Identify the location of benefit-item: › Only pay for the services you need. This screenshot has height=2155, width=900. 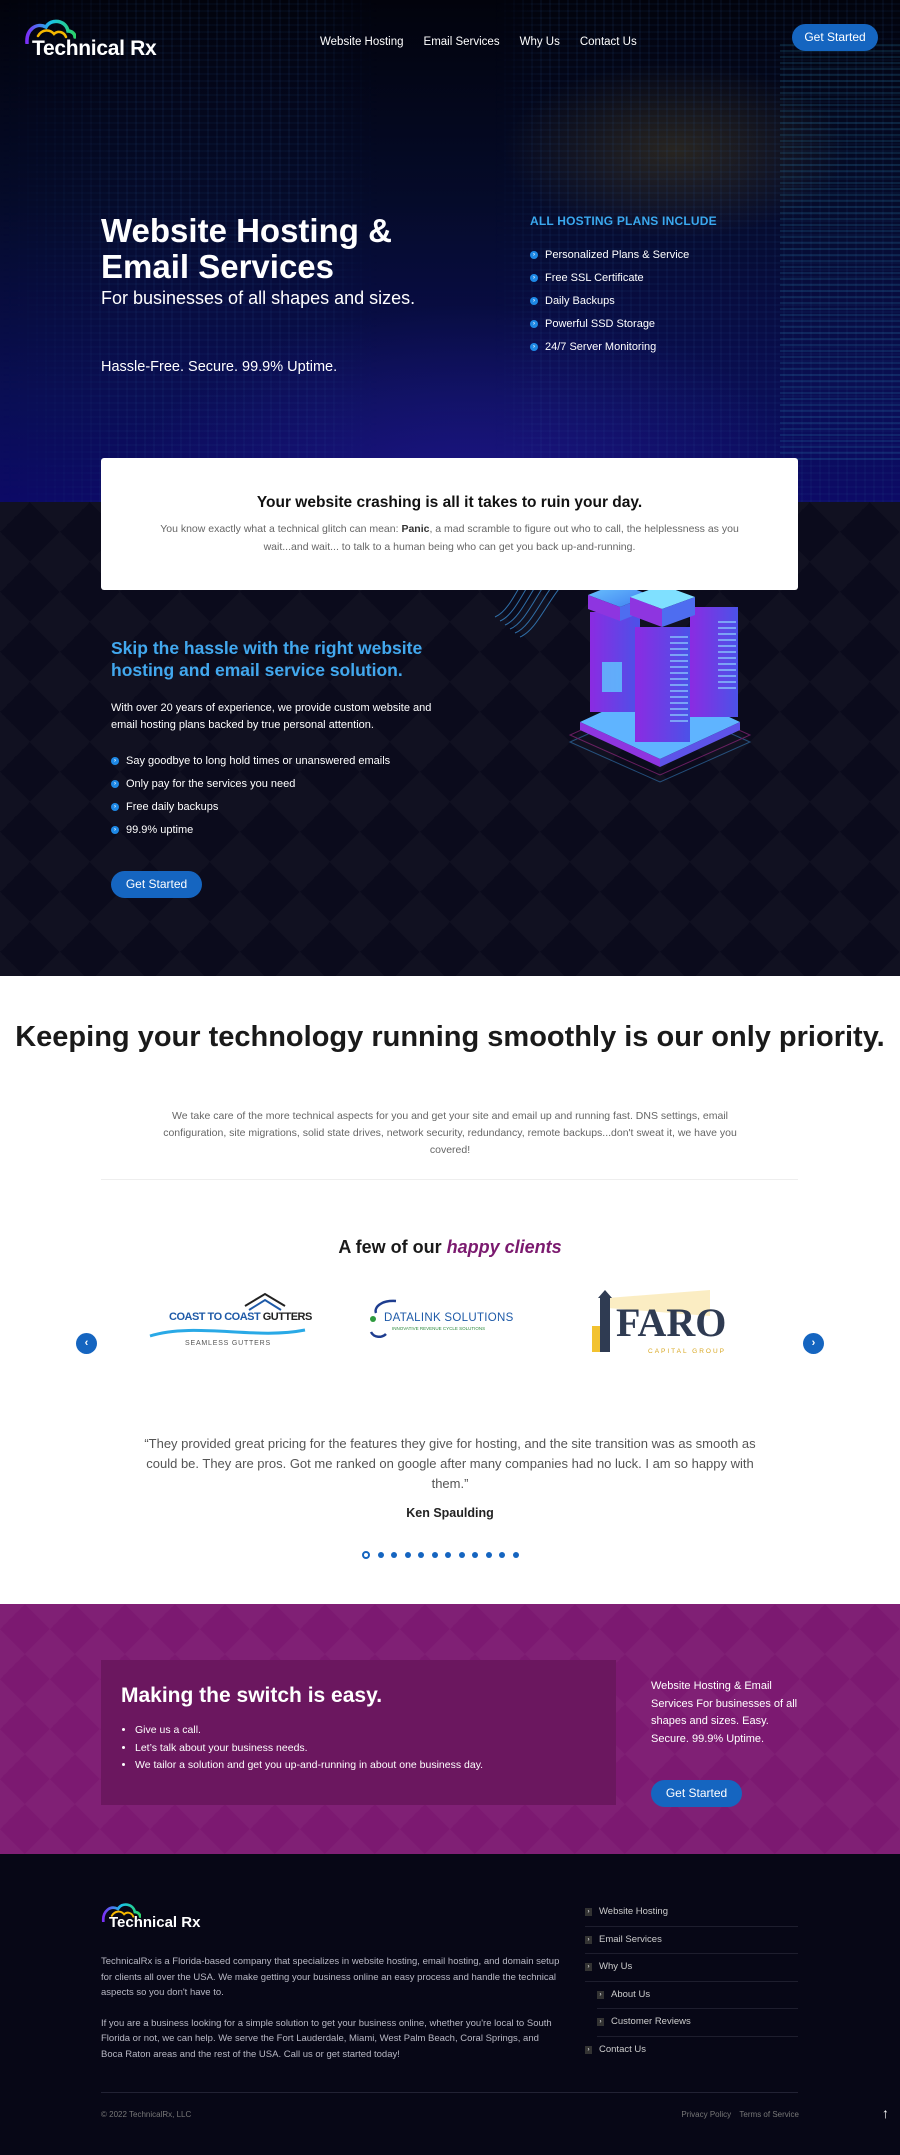
(281, 784).